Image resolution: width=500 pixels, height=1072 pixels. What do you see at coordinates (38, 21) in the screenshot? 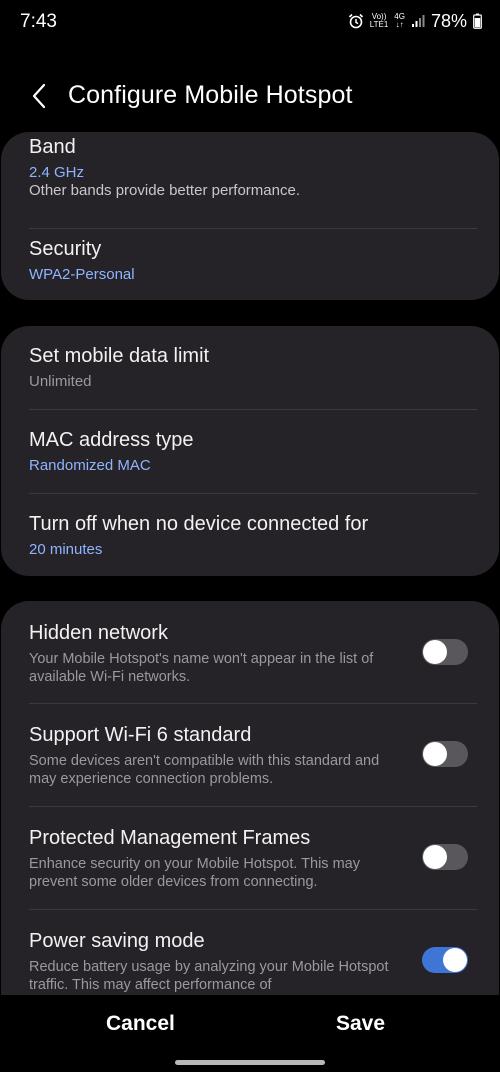
I see `status-time: 7:43` at bounding box center [38, 21].